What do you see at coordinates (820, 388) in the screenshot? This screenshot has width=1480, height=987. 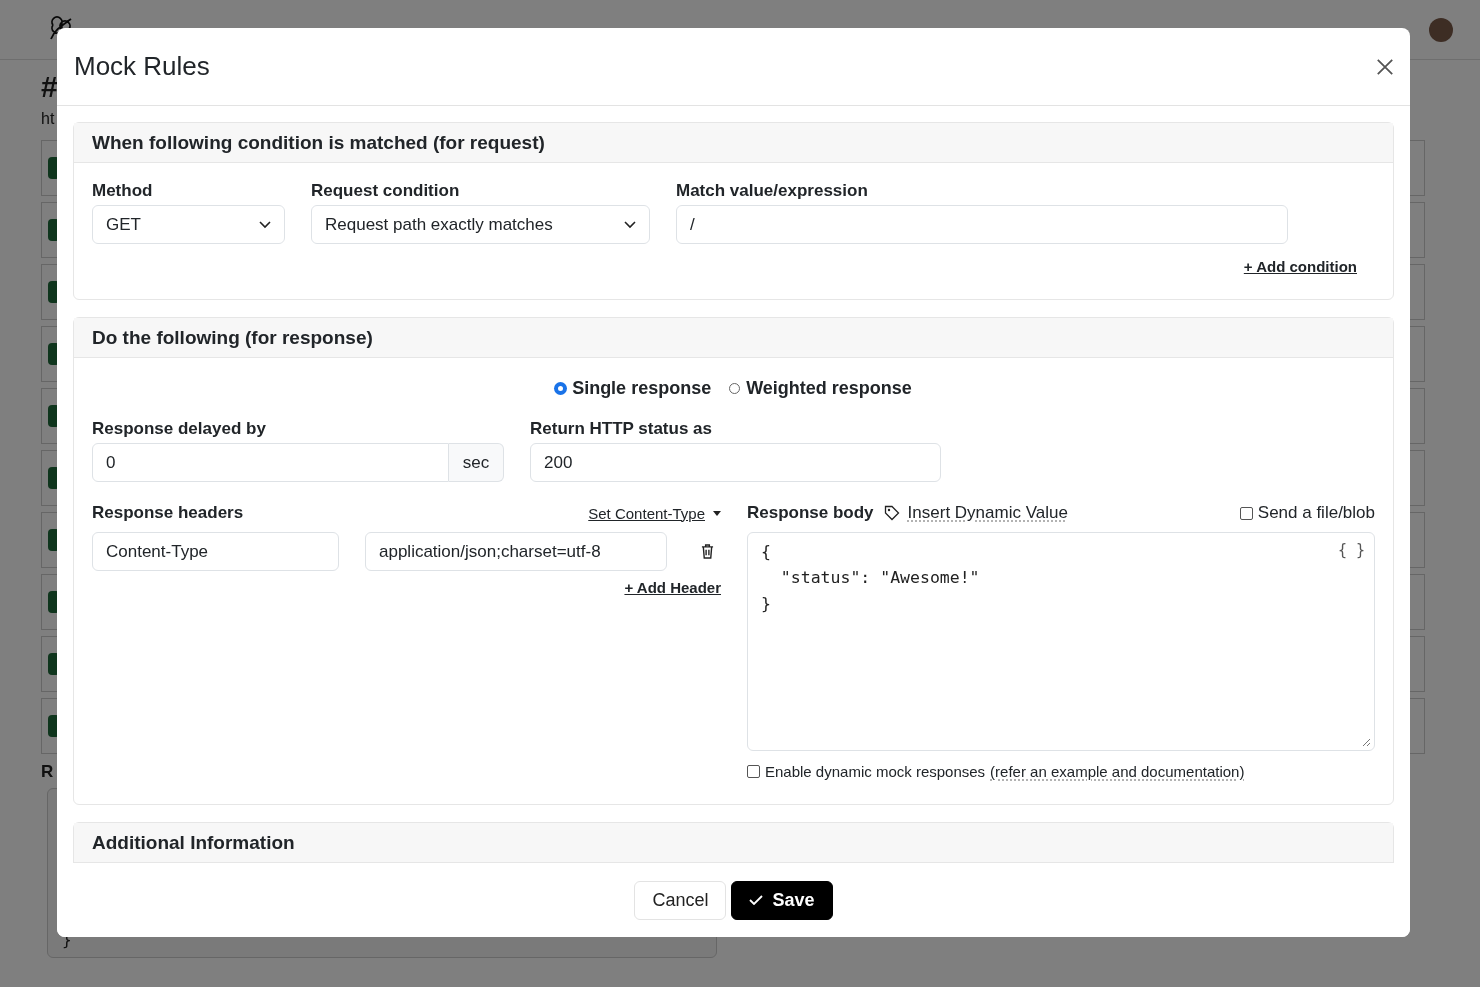 I see `radio-option: Weighted response` at bounding box center [820, 388].